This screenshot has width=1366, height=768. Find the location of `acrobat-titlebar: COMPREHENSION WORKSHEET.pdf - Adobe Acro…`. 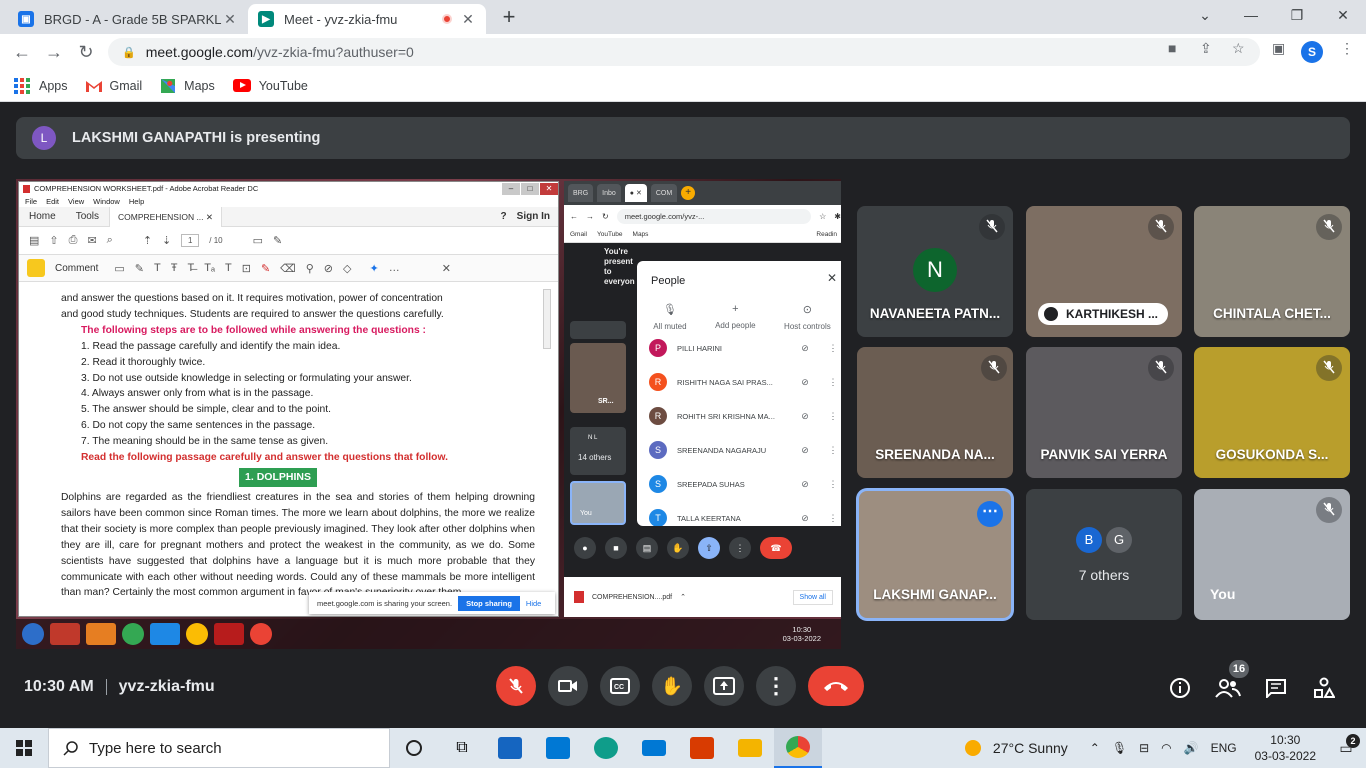

acrobat-titlebar: COMPREHENSION WORKSHEET.pdf - Adobe Acro… is located at coordinates (288, 188).